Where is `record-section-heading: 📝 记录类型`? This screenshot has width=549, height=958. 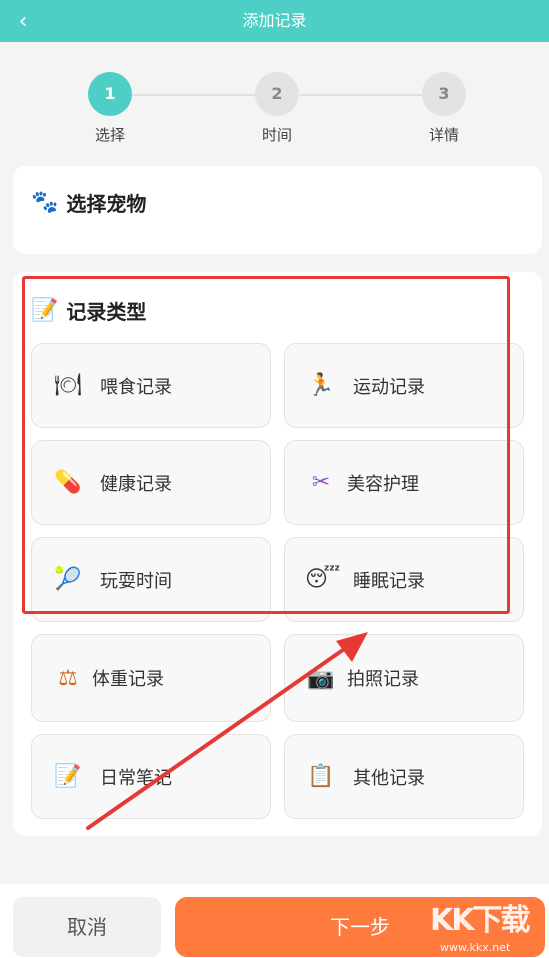
record-section-heading: 📝 记录类型 is located at coordinates (88, 310).